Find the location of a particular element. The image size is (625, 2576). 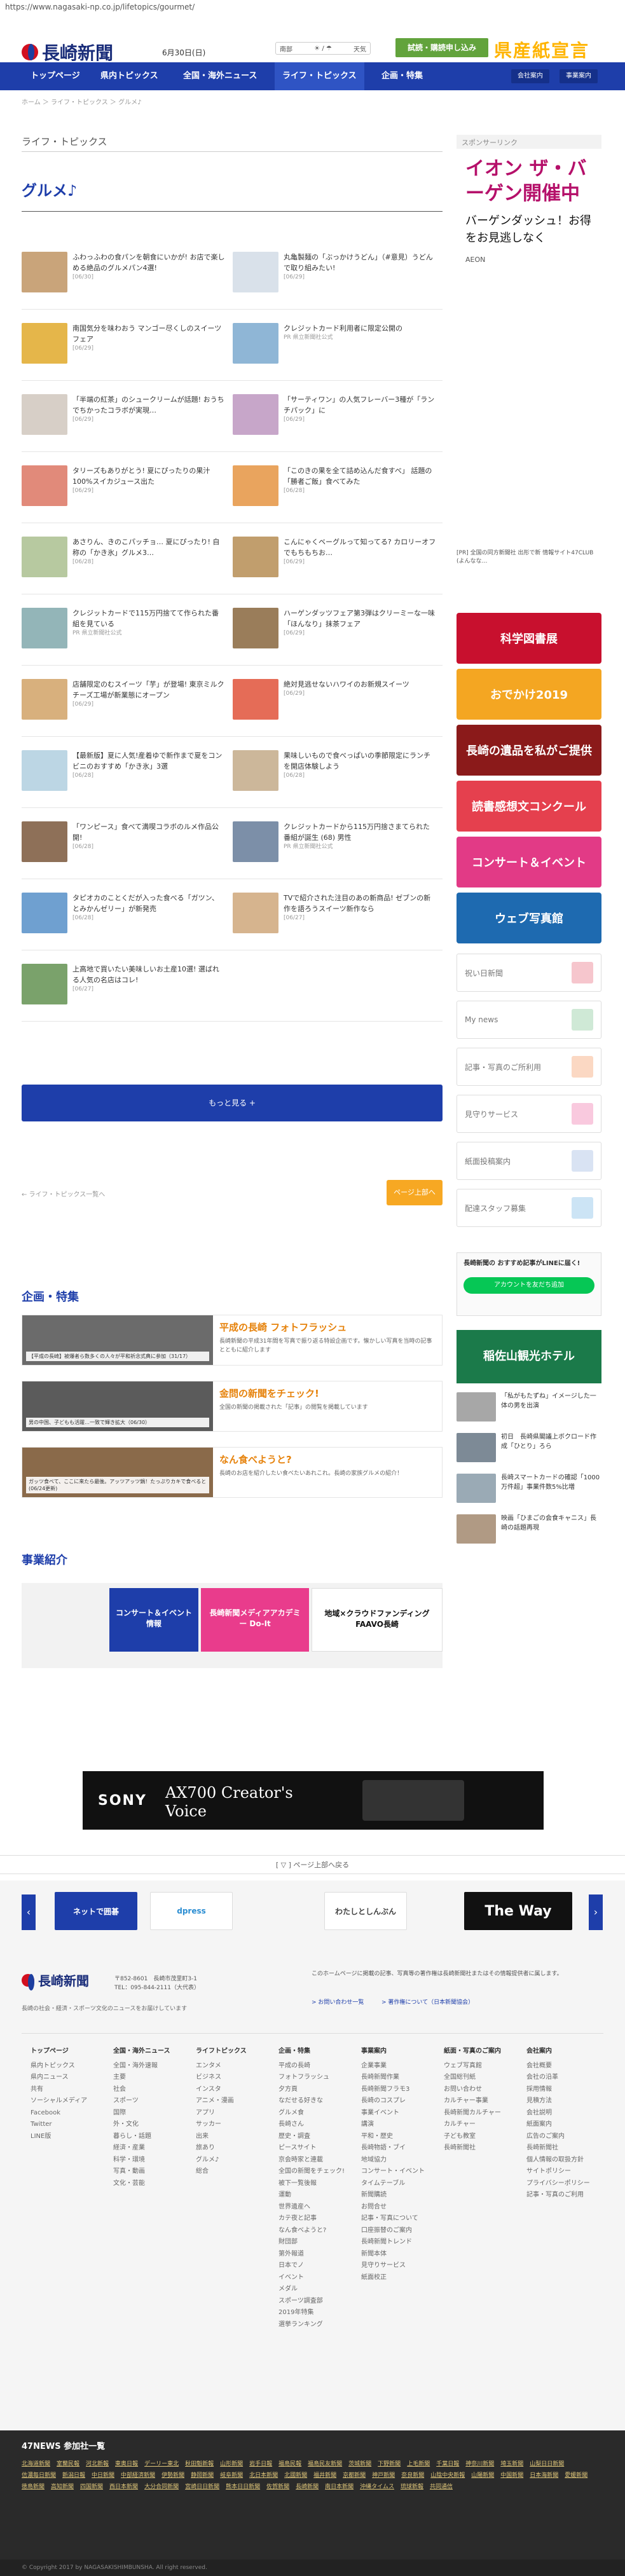

footer-link: お問い合わせ is located at coordinates (482, 2090).